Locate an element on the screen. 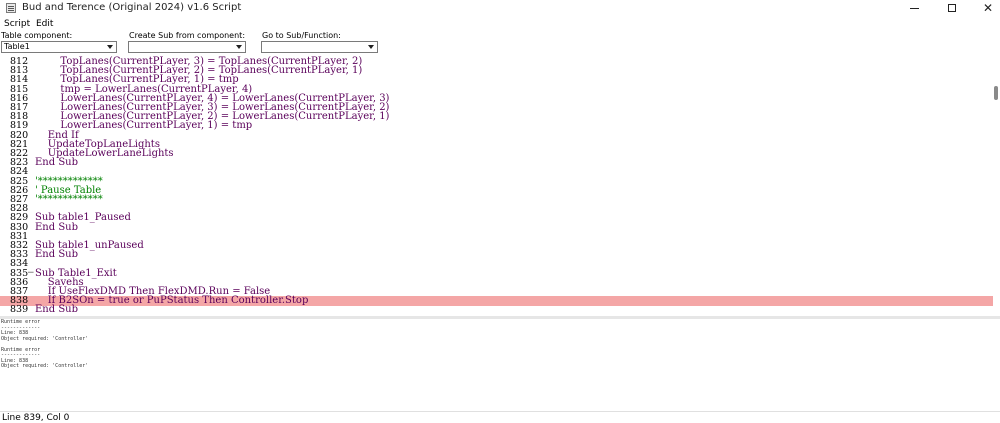 The image size is (1000, 423). code-line: 833 End Sub is located at coordinates (496, 255).